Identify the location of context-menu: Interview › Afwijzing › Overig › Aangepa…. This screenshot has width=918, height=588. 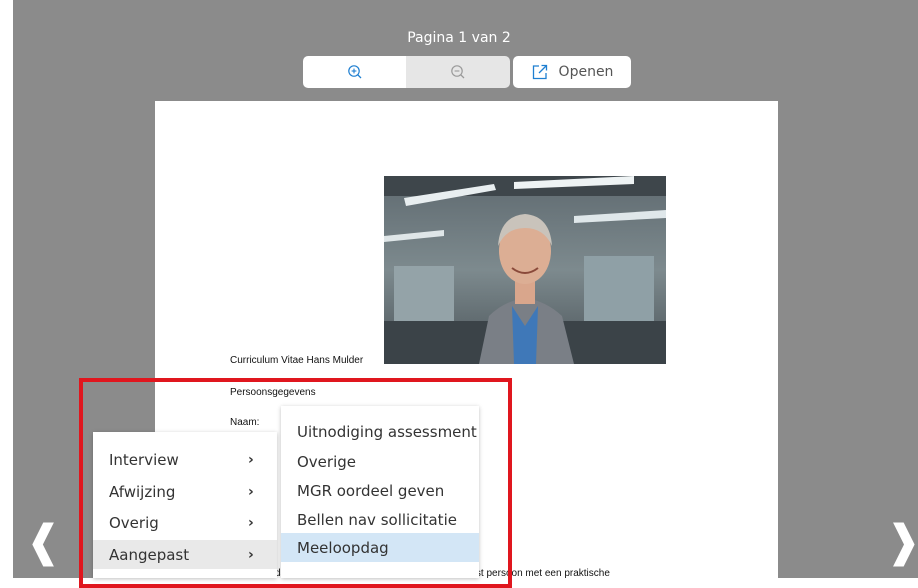
(185, 505).